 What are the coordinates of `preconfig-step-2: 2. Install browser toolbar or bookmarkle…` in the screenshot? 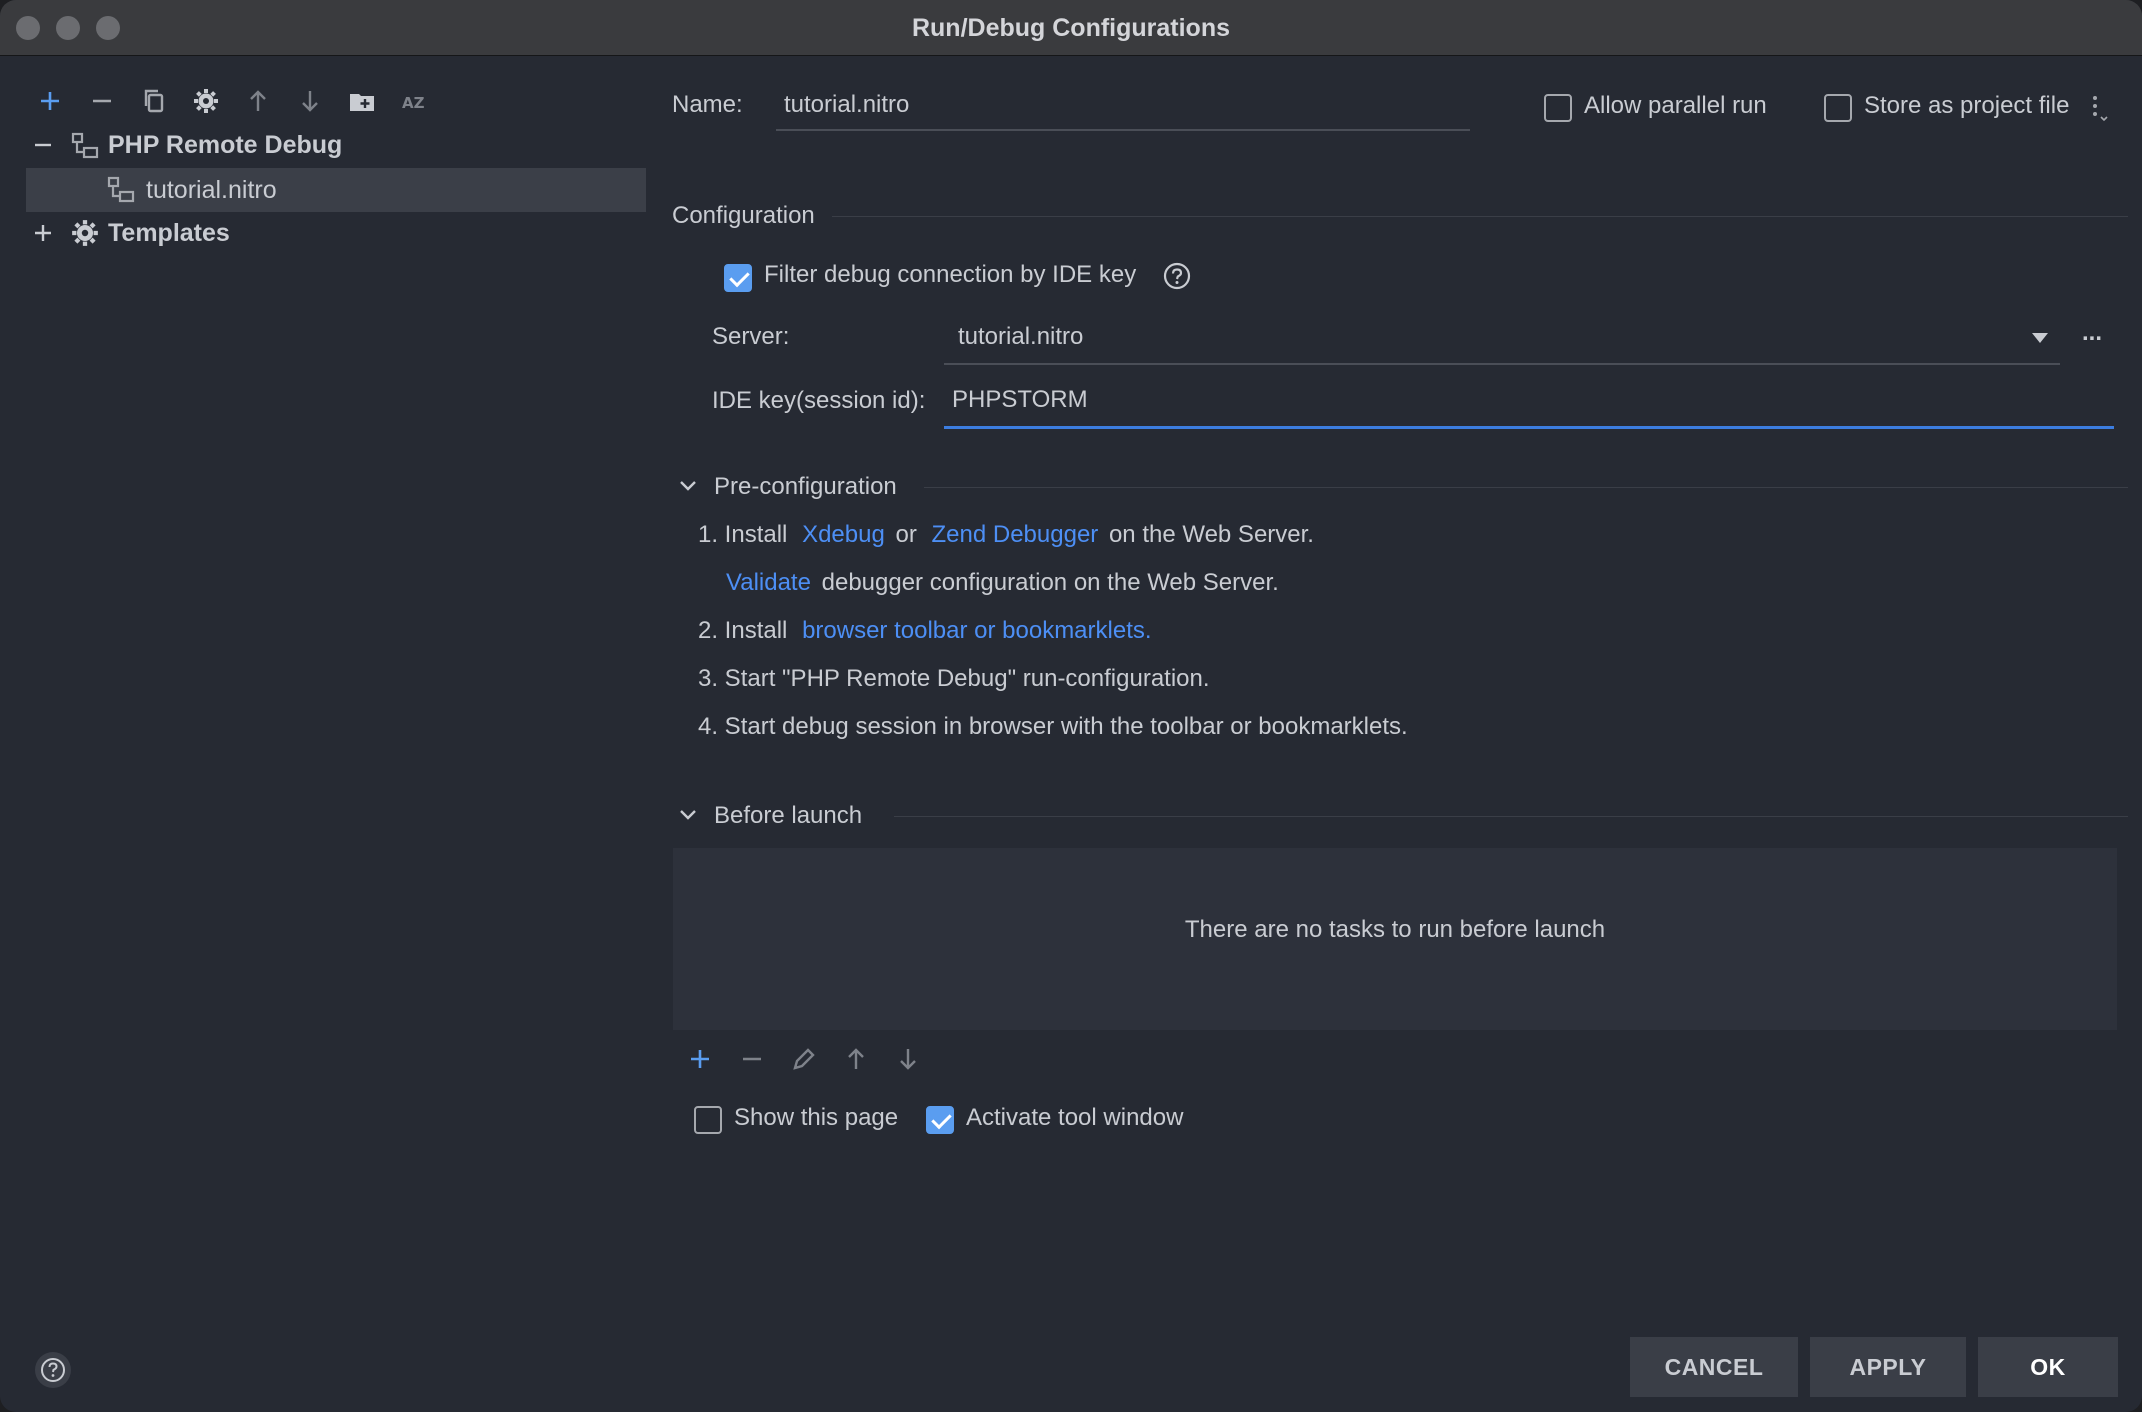 It's located at (925, 631).